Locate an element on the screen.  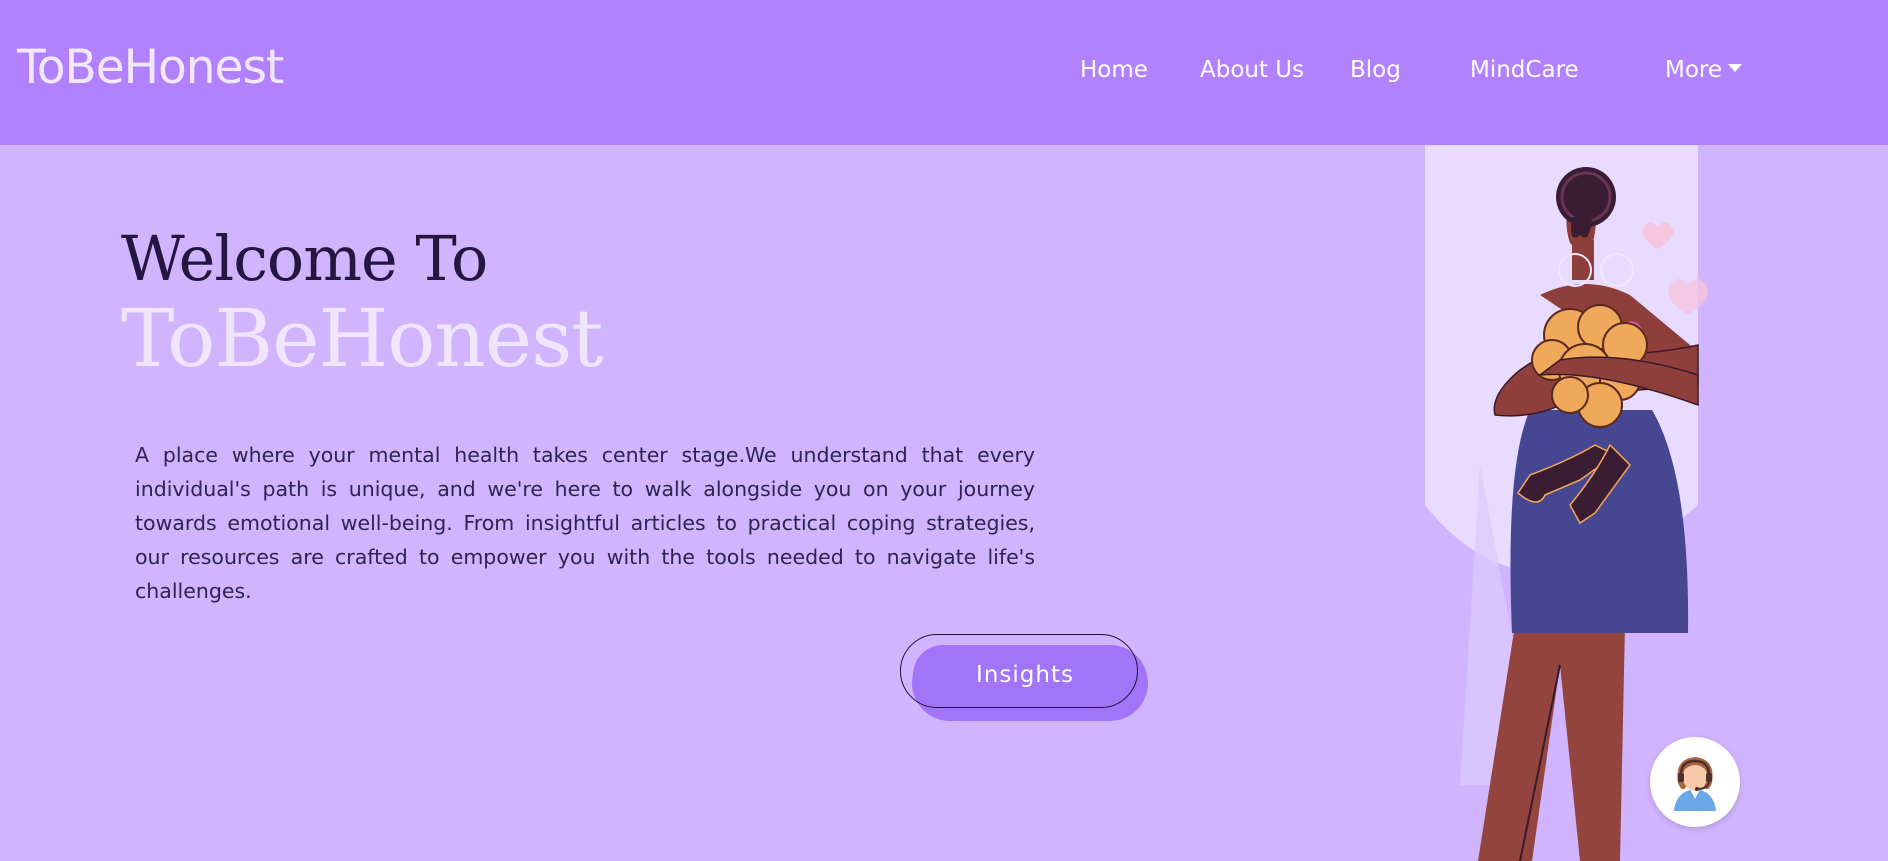
support-agent-icon is located at coordinates (1695, 784).